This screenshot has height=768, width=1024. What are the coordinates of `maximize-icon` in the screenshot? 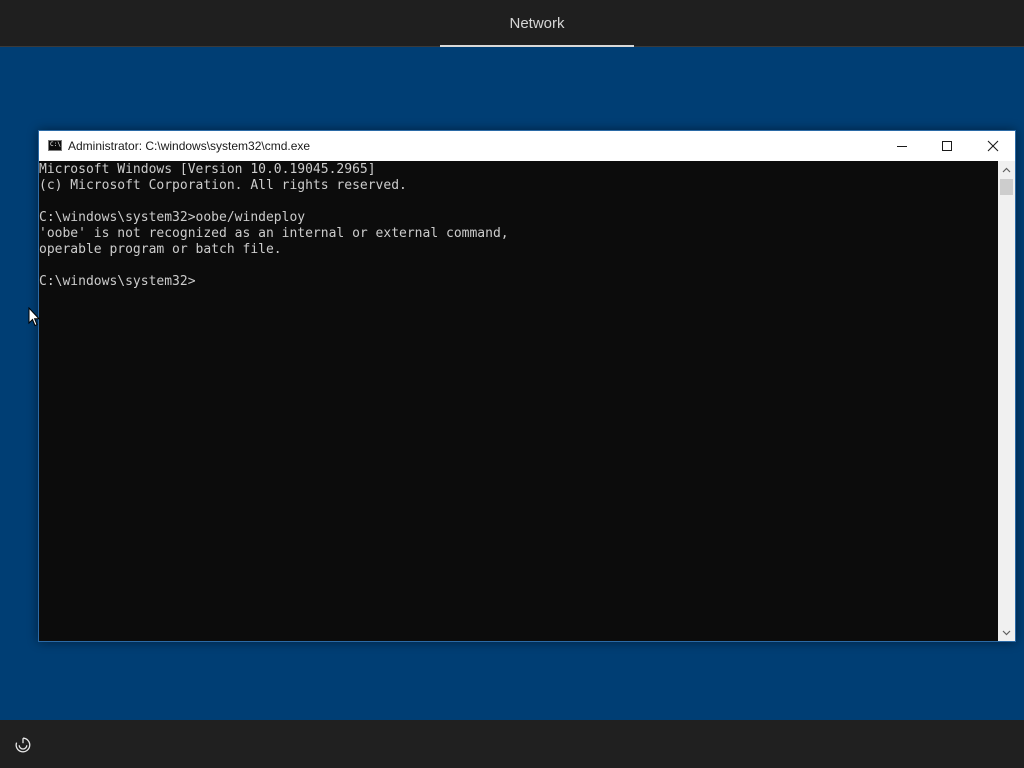 It's located at (947, 146).